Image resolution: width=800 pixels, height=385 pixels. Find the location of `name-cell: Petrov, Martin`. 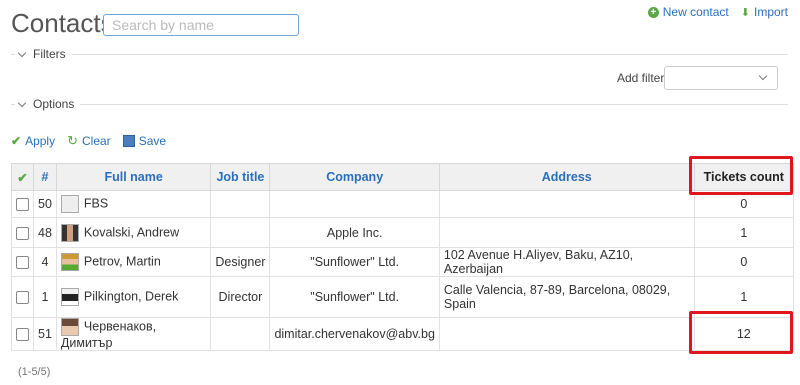

name-cell: Petrov, Martin is located at coordinates (133, 262).